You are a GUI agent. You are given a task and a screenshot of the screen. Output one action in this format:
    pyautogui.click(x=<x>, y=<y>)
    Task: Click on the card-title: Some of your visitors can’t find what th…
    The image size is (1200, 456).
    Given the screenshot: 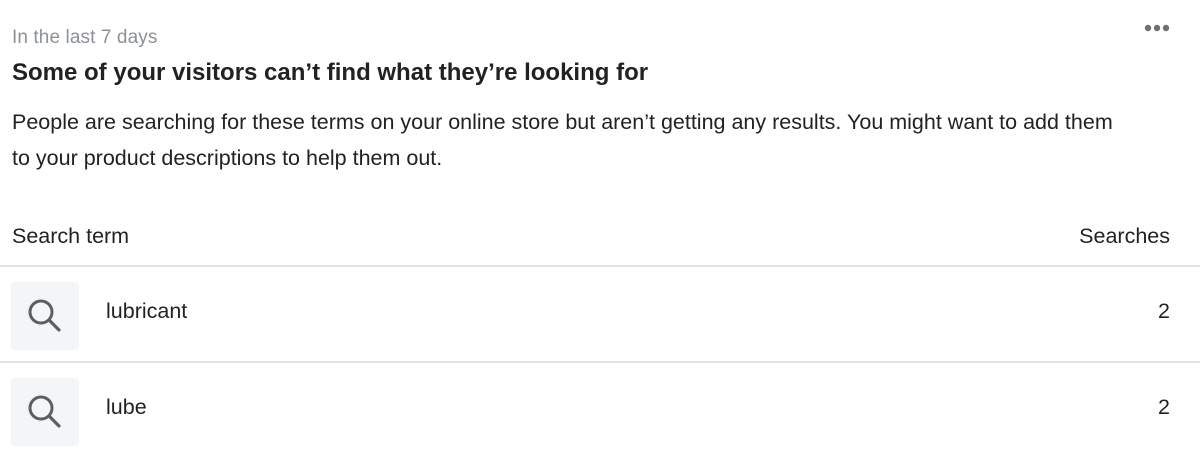 What is the action you would take?
    pyautogui.click(x=330, y=72)
    